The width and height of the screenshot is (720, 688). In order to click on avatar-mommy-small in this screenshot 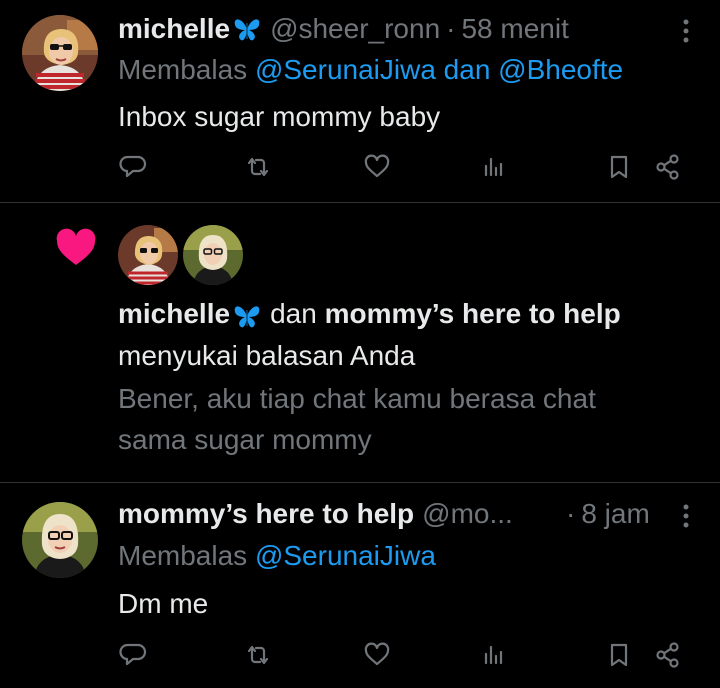, I will do `click(213, 255)`.